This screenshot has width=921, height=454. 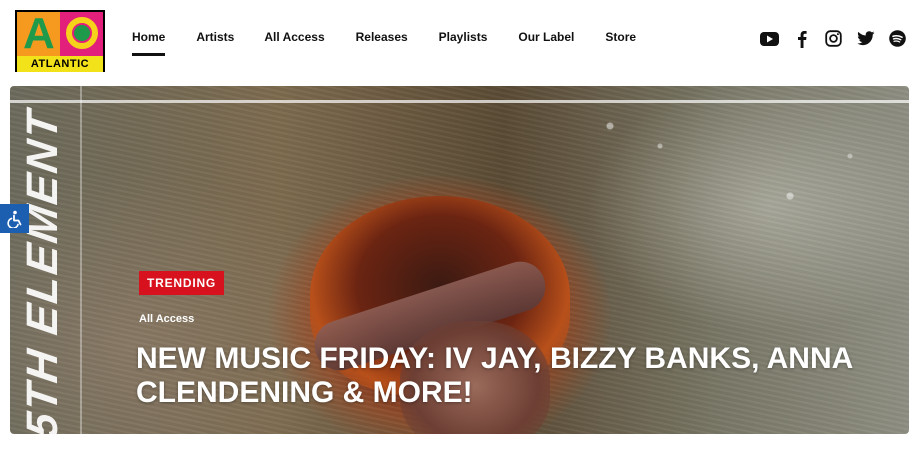 What do you see at coordinates (81, 34) in the screenshot?
I see `logo-ring-tile` at bounding box center [81, 34].